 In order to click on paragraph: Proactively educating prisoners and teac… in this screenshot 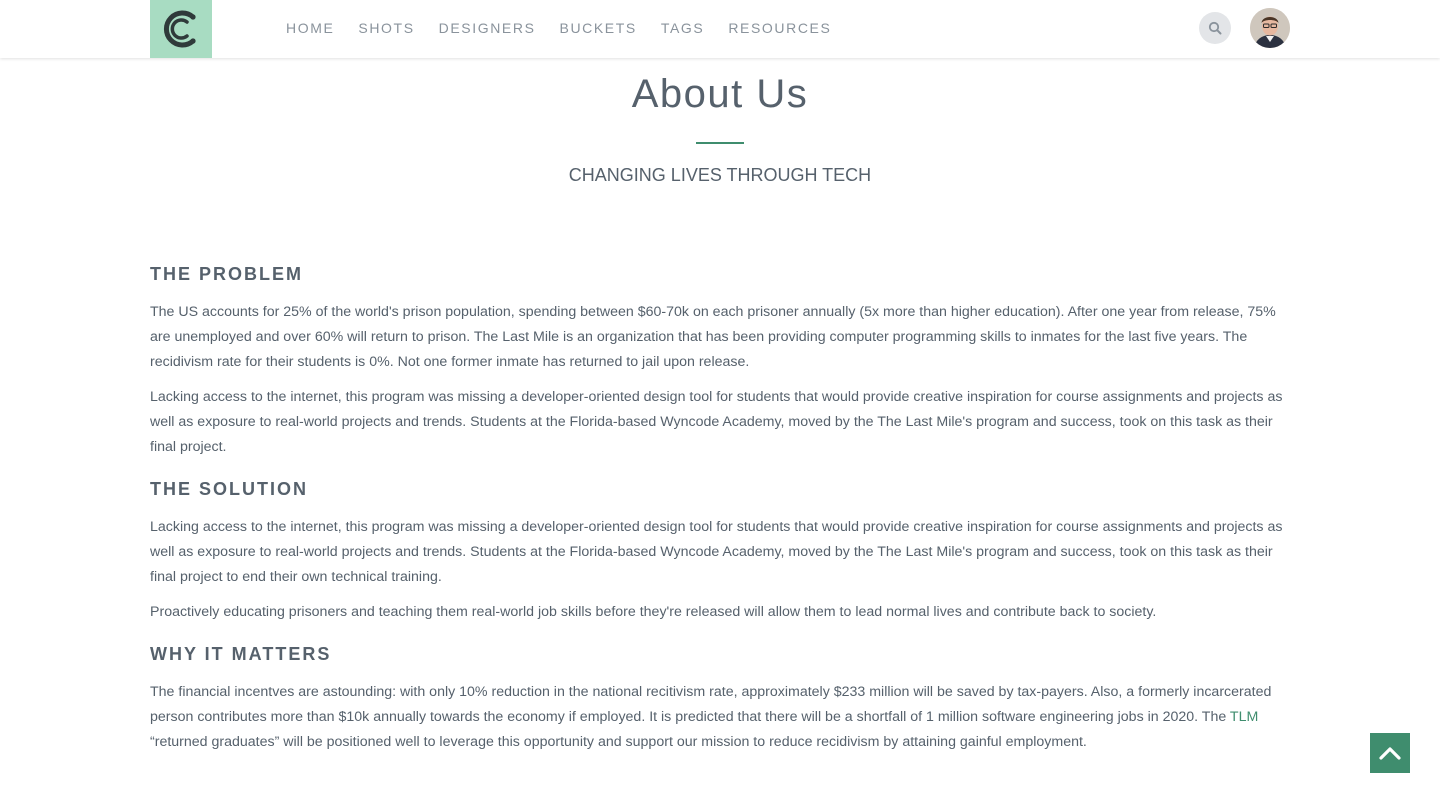, I will do `click(653, 612)`.